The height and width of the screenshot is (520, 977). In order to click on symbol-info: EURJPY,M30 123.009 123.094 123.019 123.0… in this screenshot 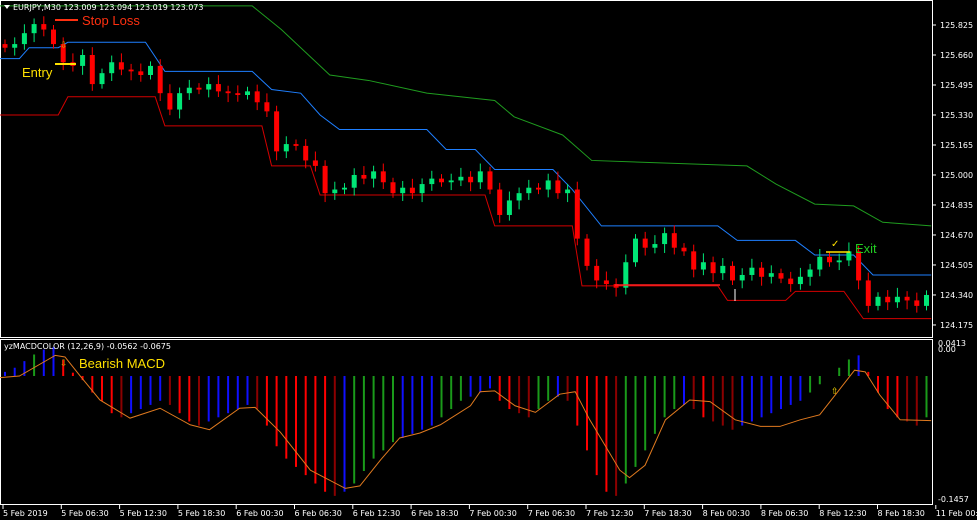, I will do `click(108, 7)`.